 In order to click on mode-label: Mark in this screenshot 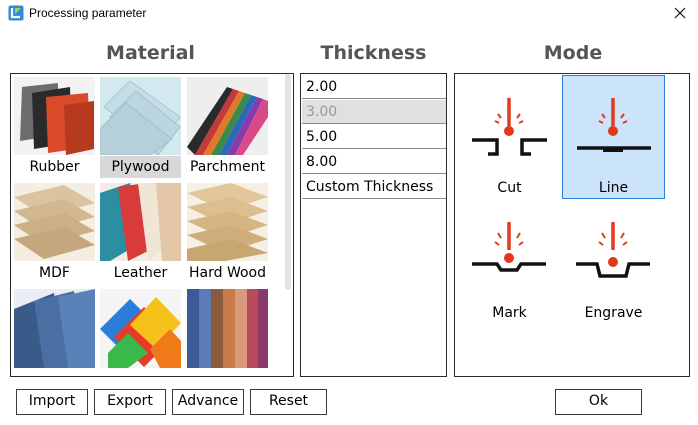, I will do `click(509, 313)`.